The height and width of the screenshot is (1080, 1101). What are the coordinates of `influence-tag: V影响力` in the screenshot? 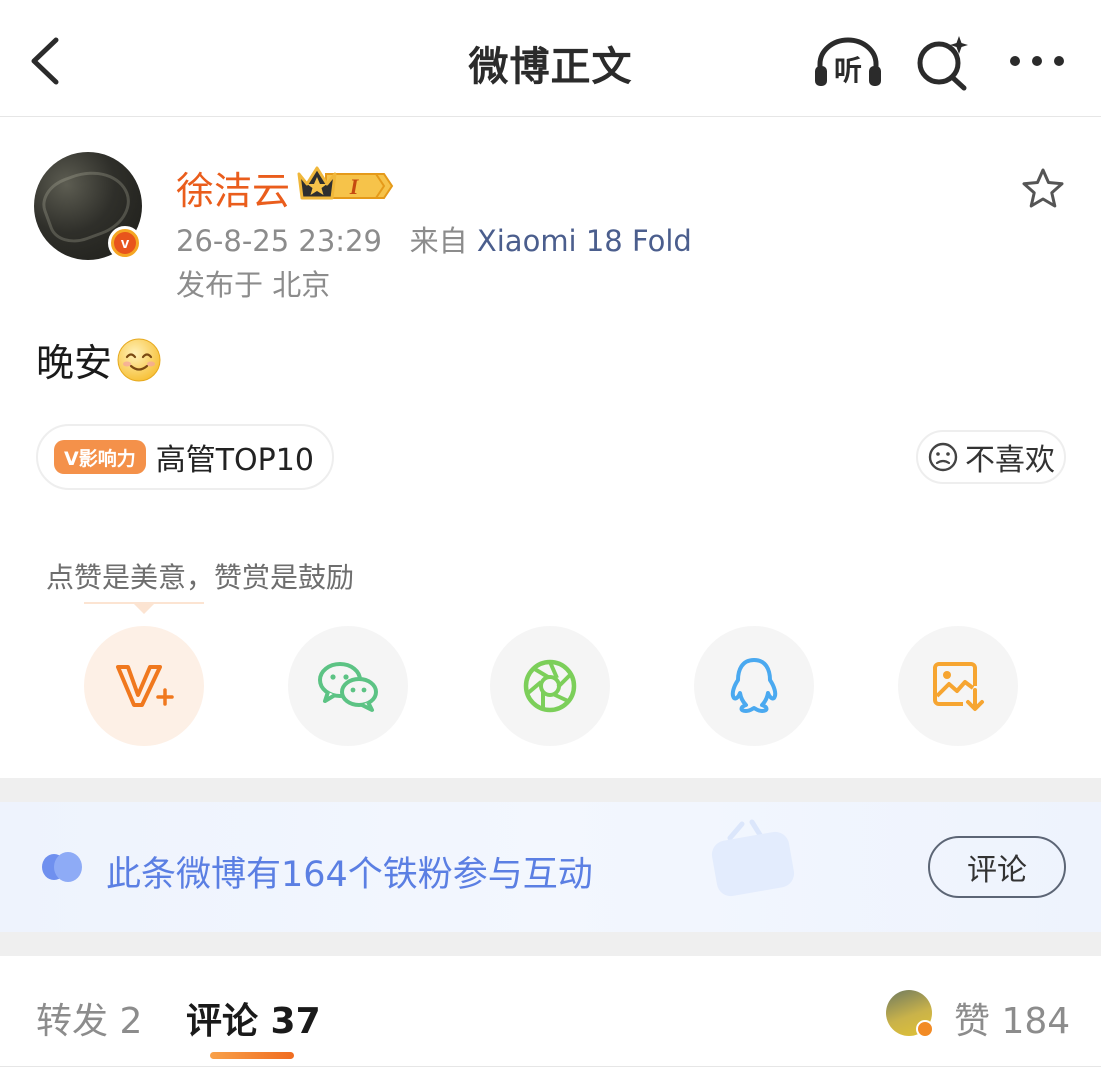 It's located at (100, 457).